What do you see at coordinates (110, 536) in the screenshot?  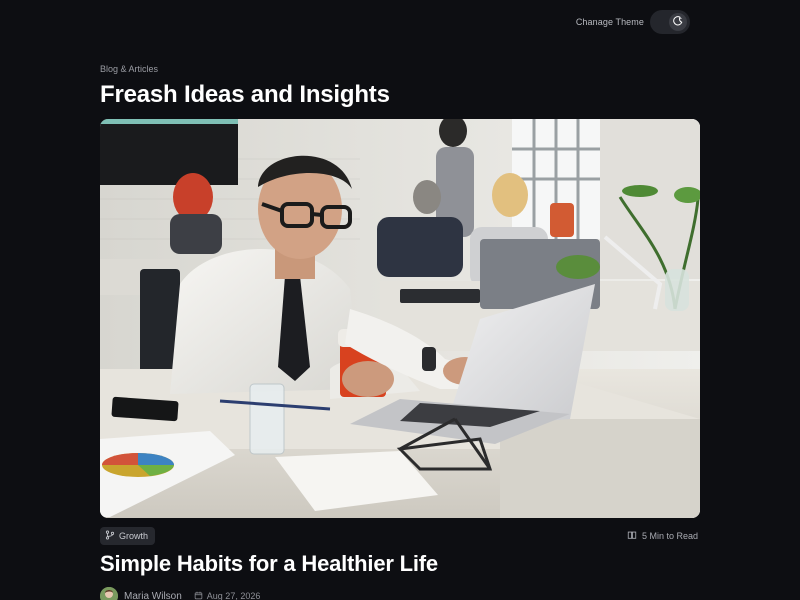 I see `branch-icon` at bounding box center [110, 536].